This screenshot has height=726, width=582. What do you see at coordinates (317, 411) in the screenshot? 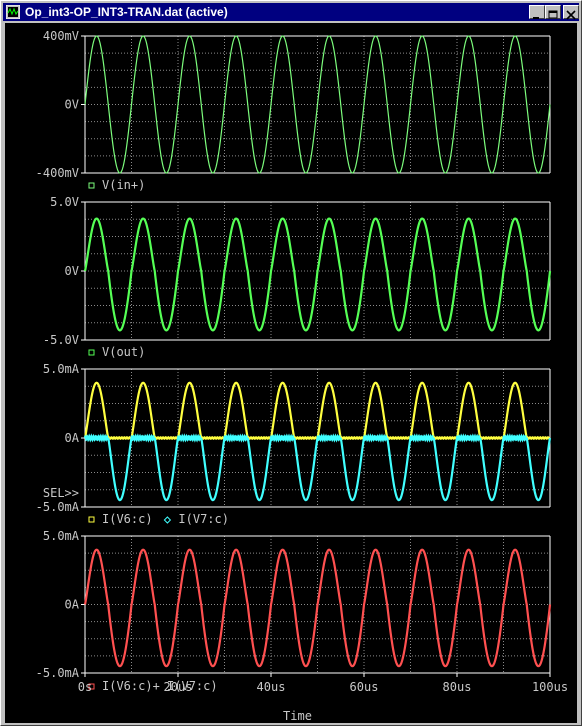
I see `trace-i-v6-c-` at bounding box center [317, 411].